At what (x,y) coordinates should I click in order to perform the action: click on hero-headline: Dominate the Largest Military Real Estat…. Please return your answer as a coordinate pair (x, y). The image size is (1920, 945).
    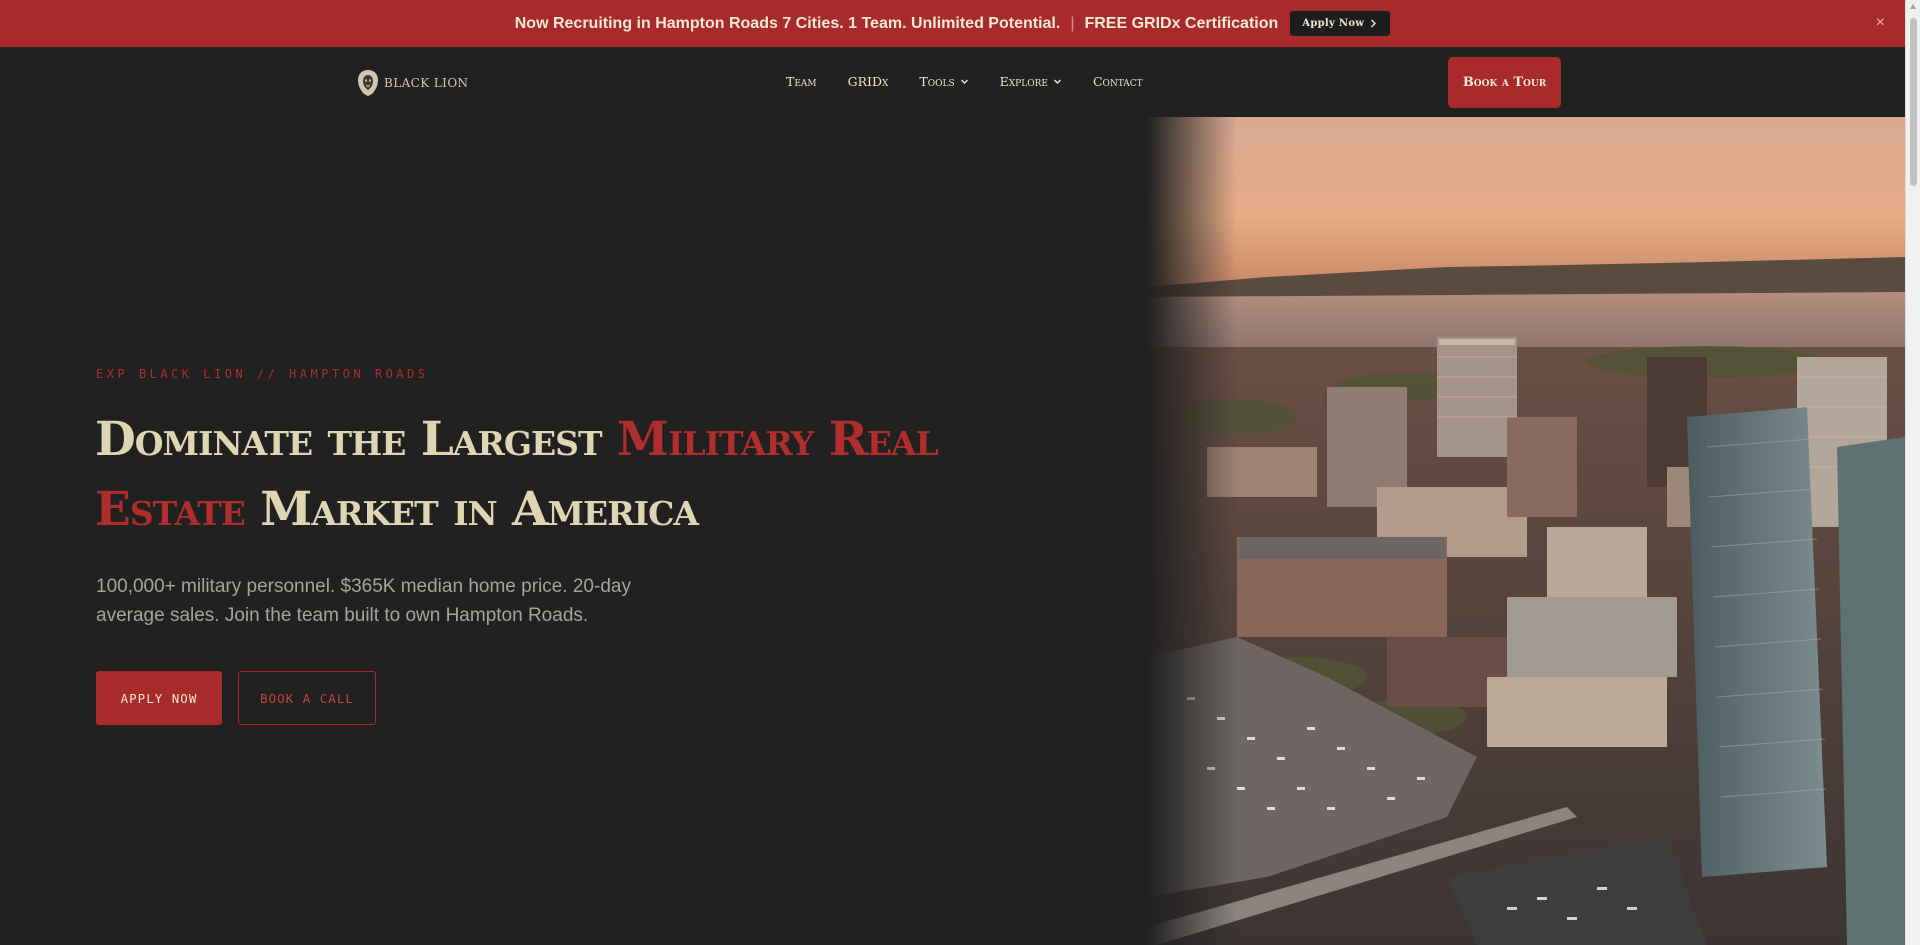
    Looking at the image, I should click on (555, 475).